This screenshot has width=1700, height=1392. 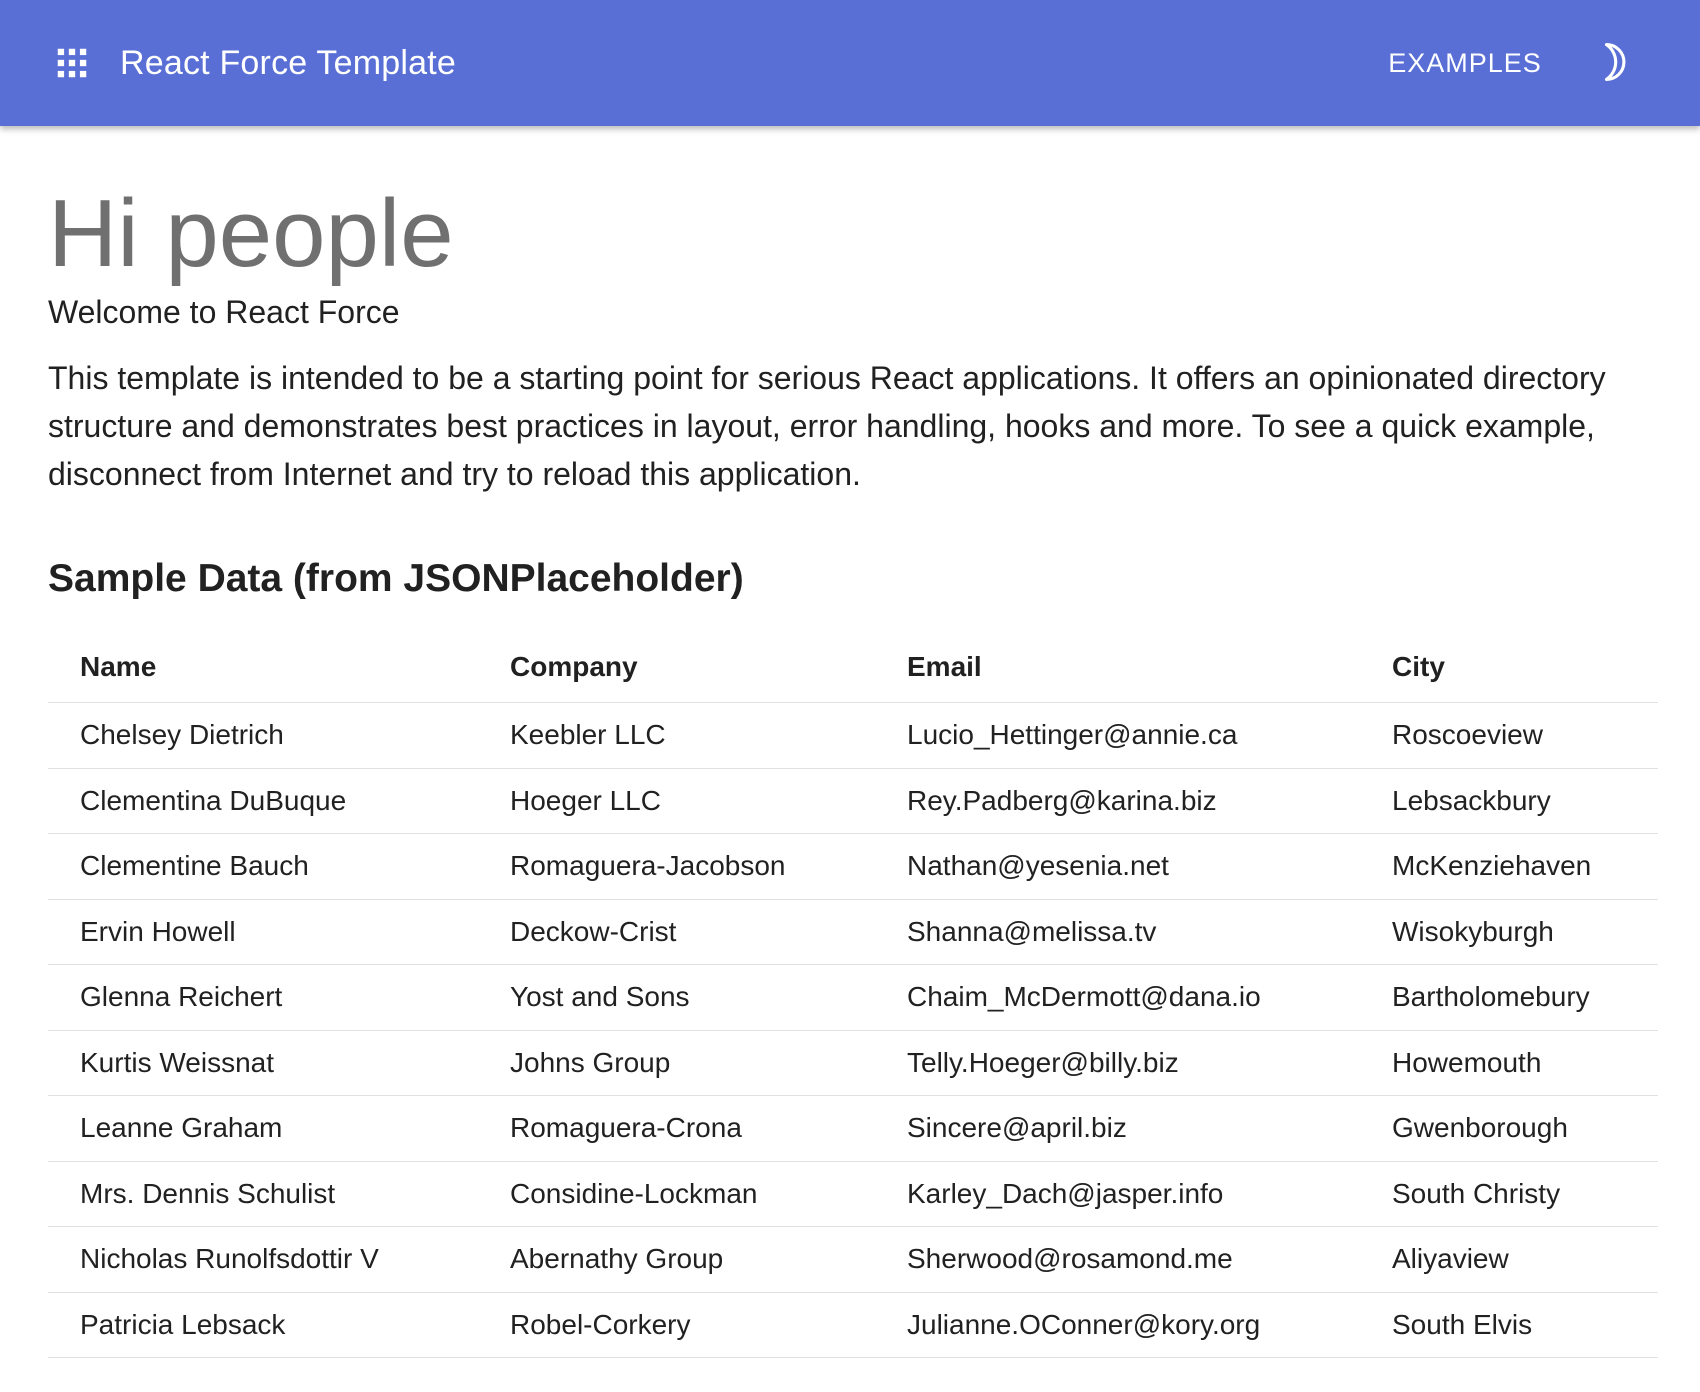 I want to click on cell-name: Chelsey Dietrich, so click(x=263, y=735).